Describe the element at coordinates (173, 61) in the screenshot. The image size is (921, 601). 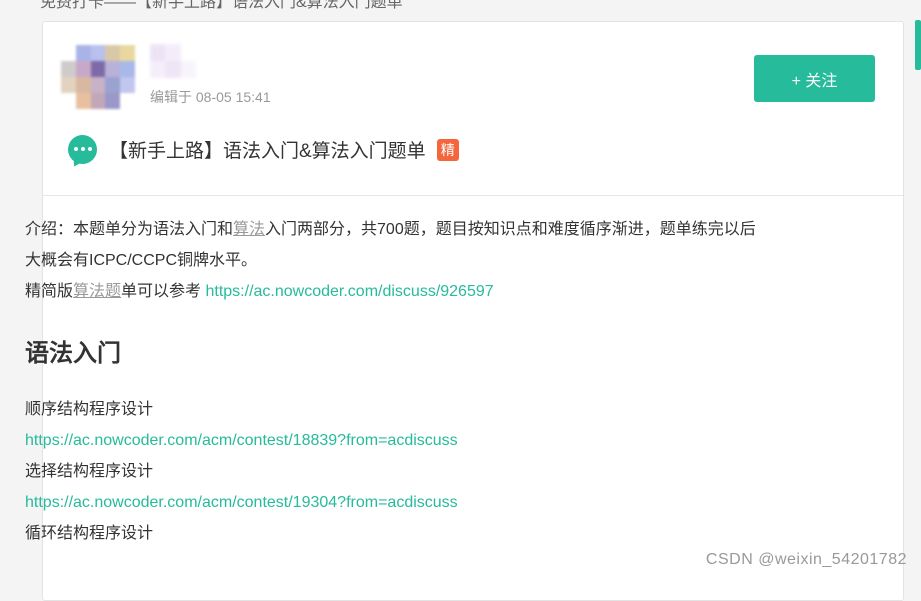
I see `username-blurred` at that location.